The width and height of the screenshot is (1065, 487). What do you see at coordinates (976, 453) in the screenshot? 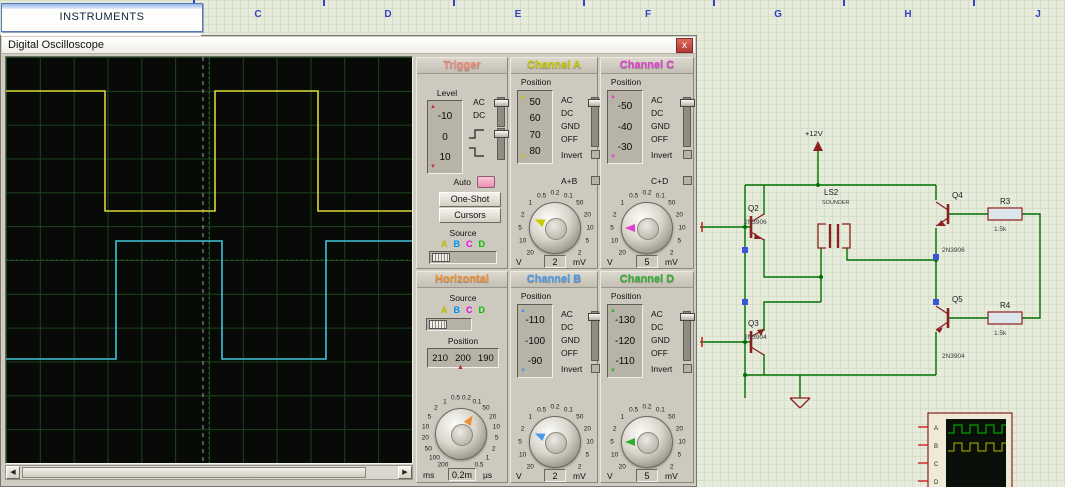
I see `mini-scope-screen` at bounding box center [976, 453].